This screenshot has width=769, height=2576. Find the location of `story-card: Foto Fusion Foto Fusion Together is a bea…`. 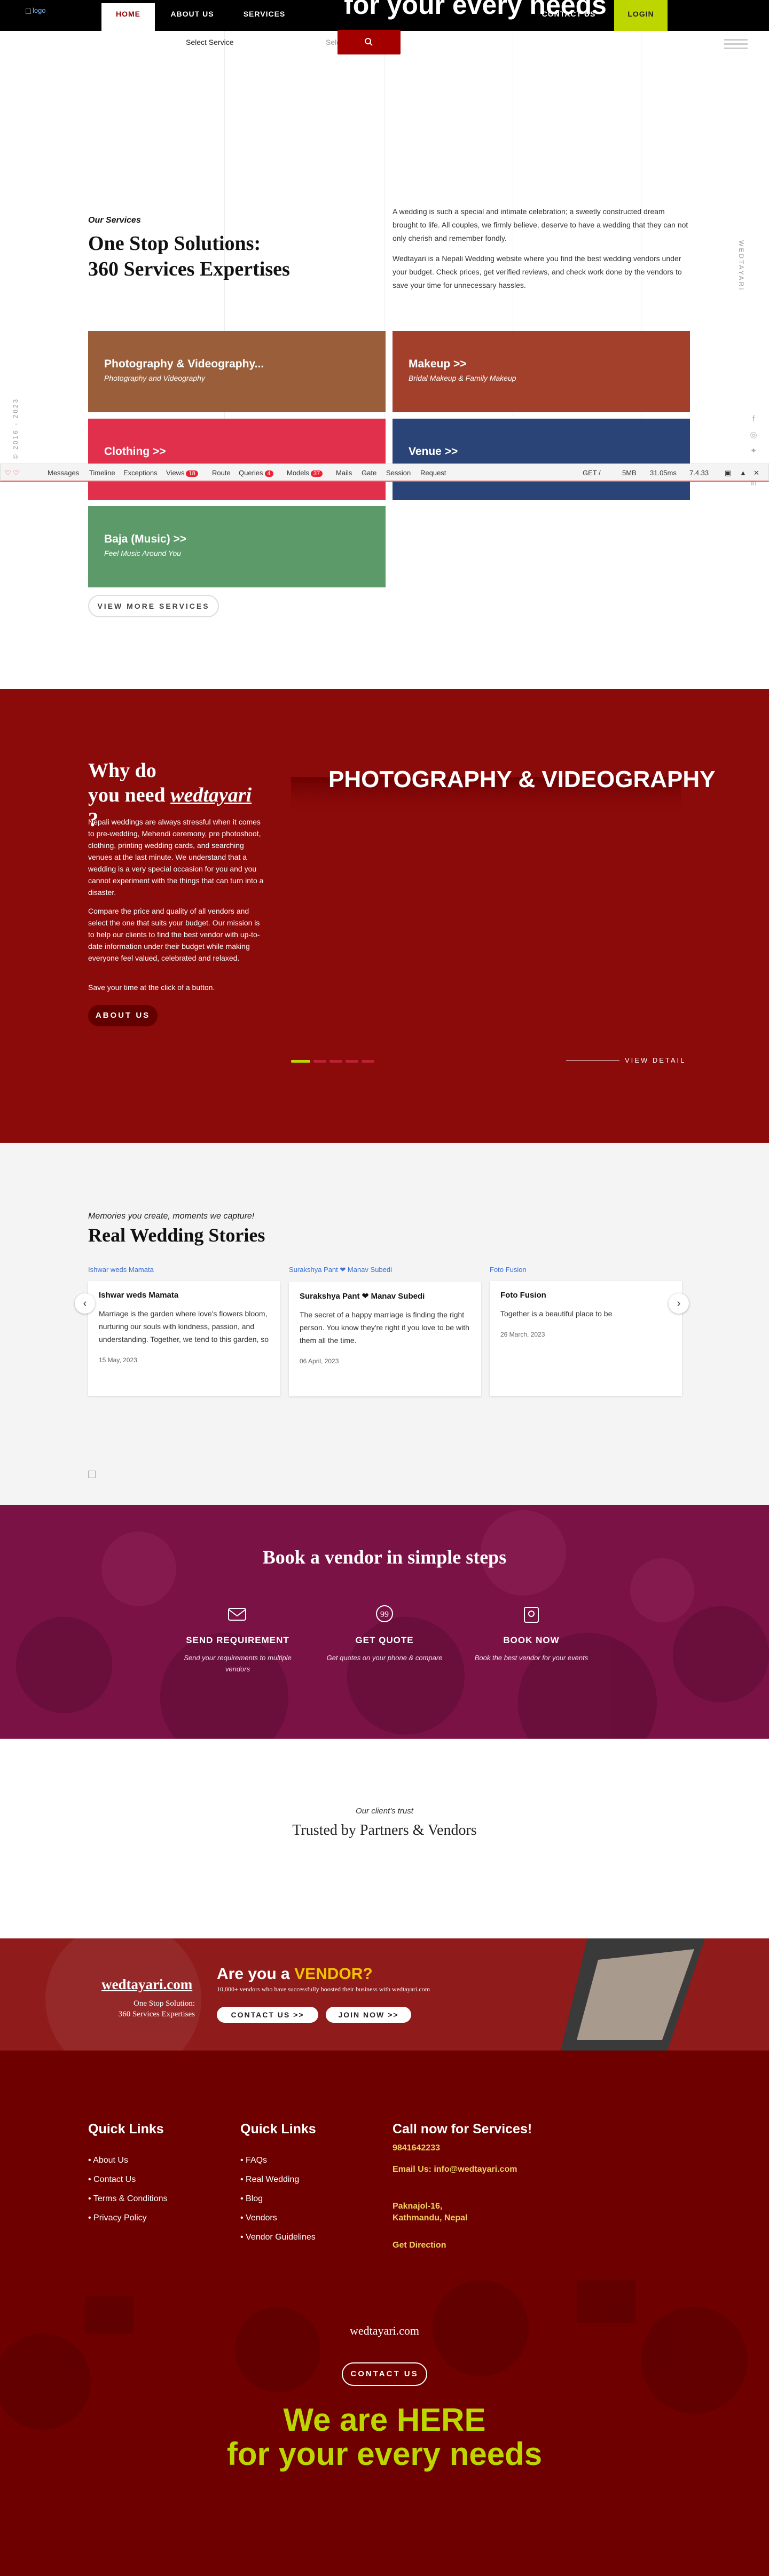

story-card: Foto Fusion Foto Fusion Together is a bea… is located at coordinates (586, 1331).